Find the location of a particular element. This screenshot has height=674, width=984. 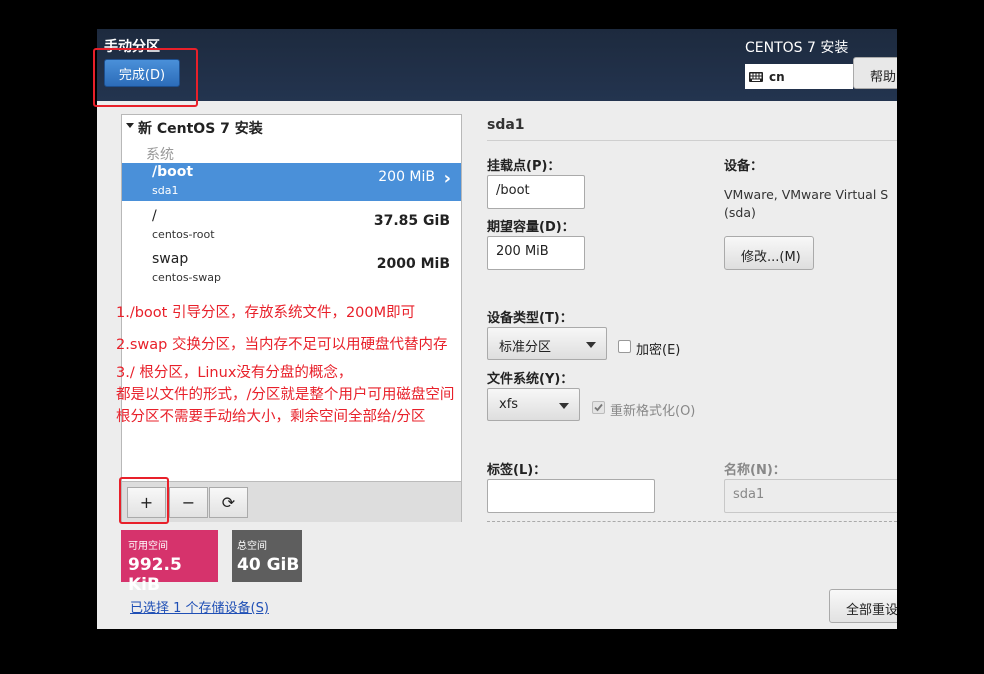

details-separator is located at coordinates (692, 140).